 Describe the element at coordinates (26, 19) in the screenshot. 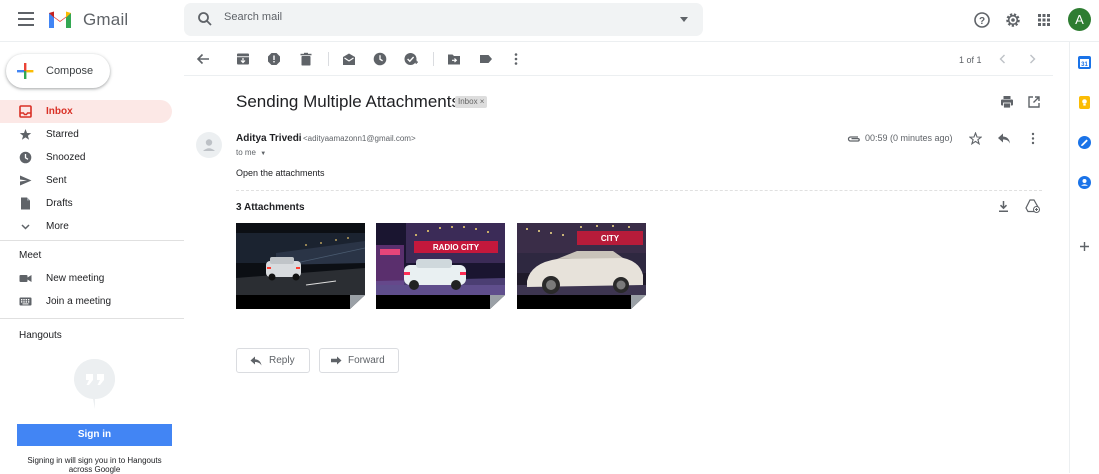

I see `main-menu-icon` at that location.